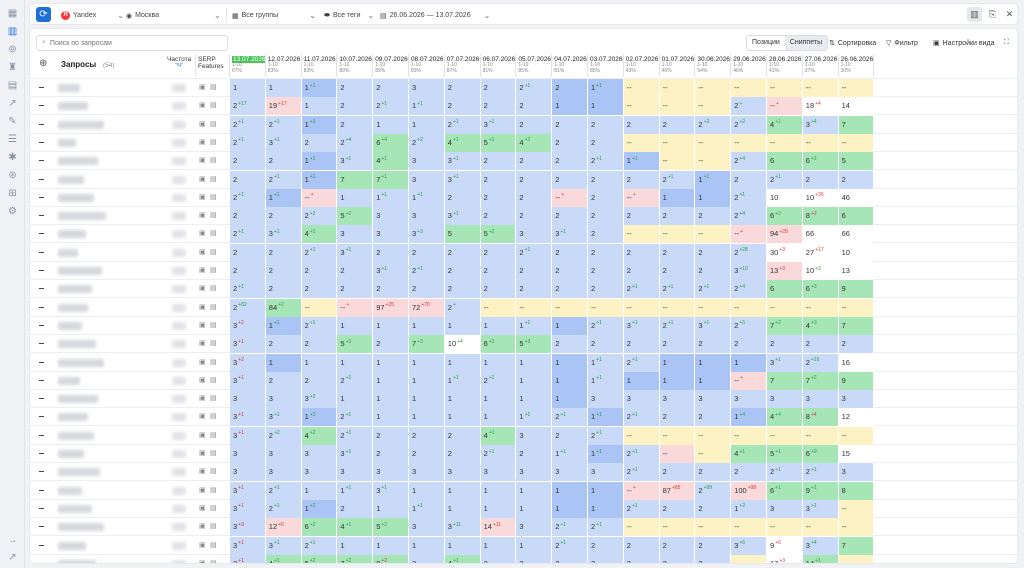 Image resolution: width=1024 pixels, height=568 pixels. What do you see at coordinates (785, 454) in the screenshot?
I see `position-cell: 5+1` at bounding box center [785, 454].